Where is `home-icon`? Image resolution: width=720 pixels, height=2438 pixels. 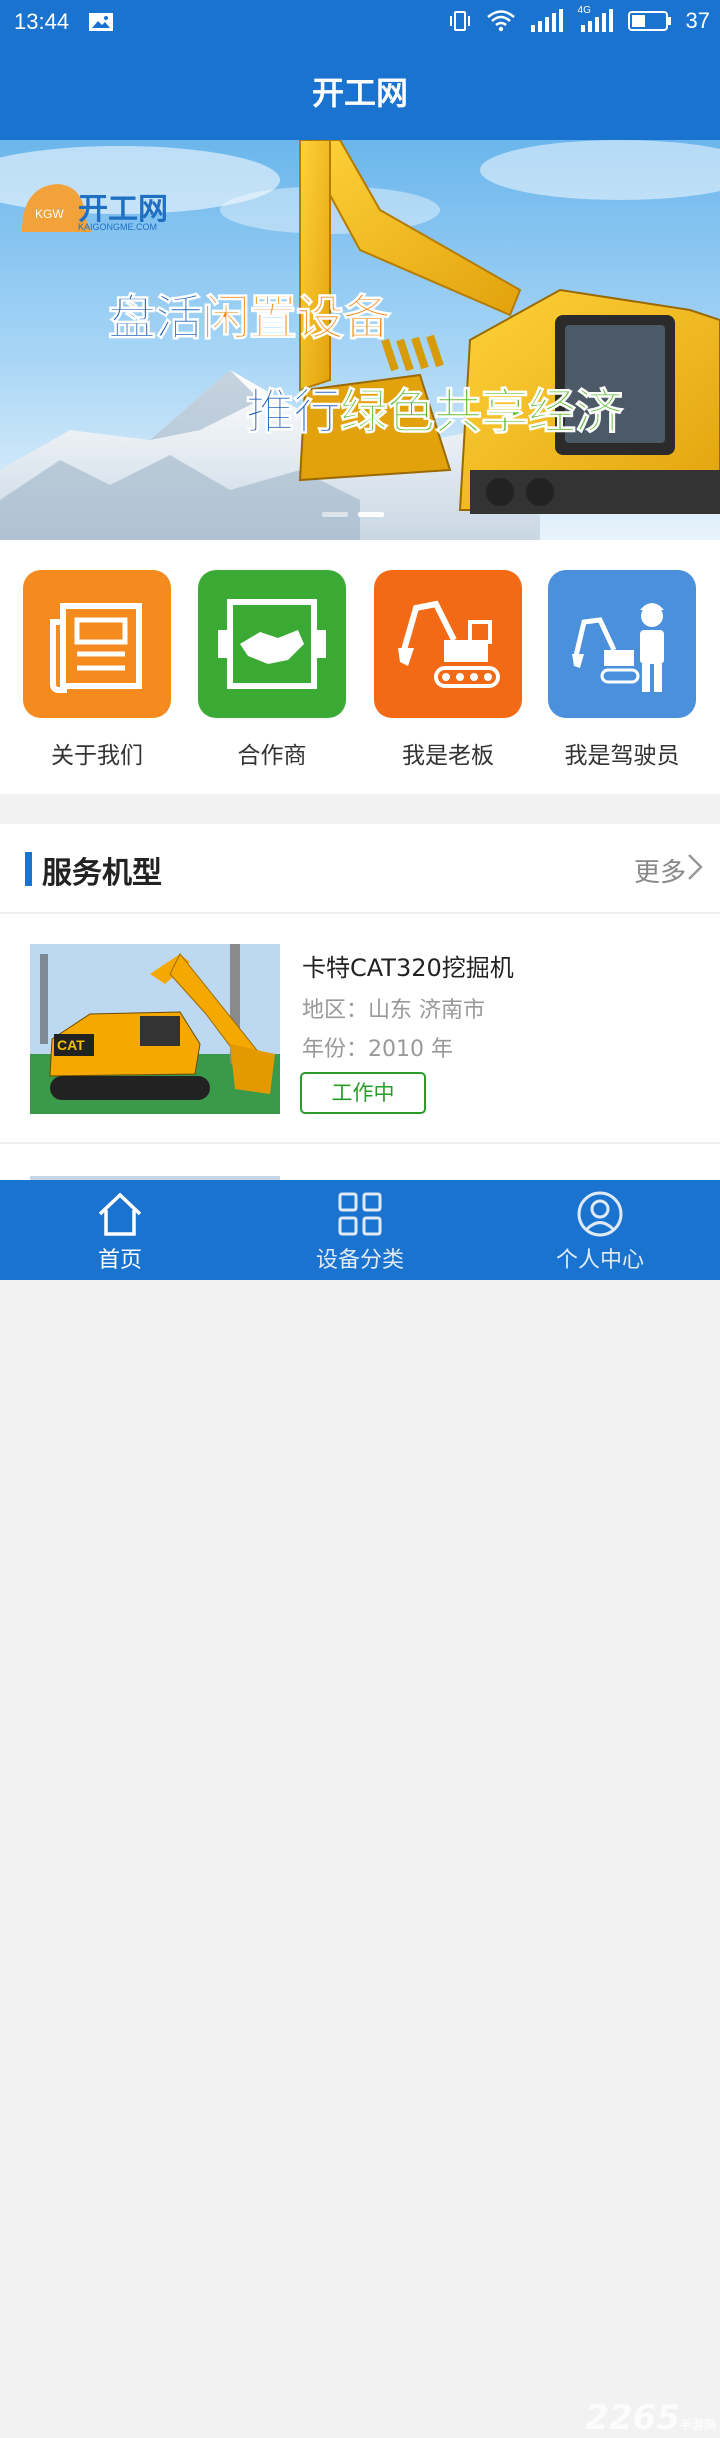 home-icon is located at coordinates (120, 1214).